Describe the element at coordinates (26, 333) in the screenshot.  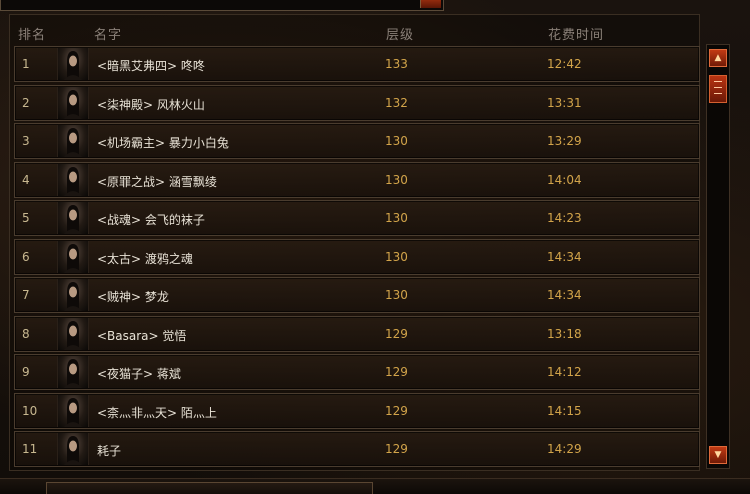
I see `row-rank: 8` at that location.